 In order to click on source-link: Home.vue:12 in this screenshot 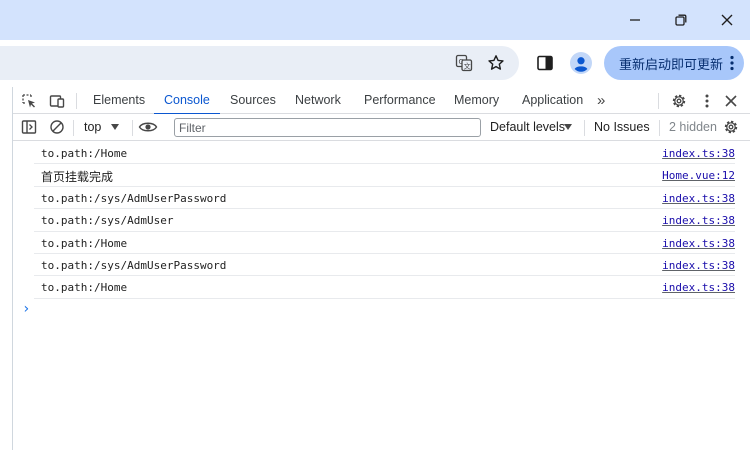, I will do `click(698, 175)`.